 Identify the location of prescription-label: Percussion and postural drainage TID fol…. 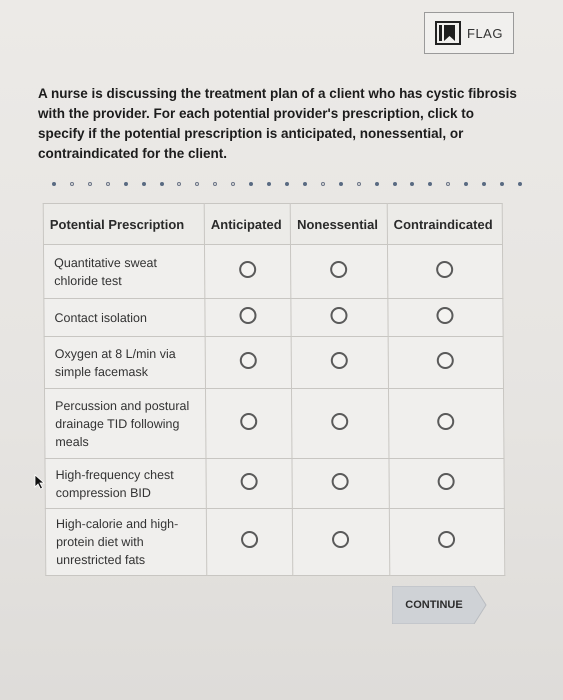
(125, 423).